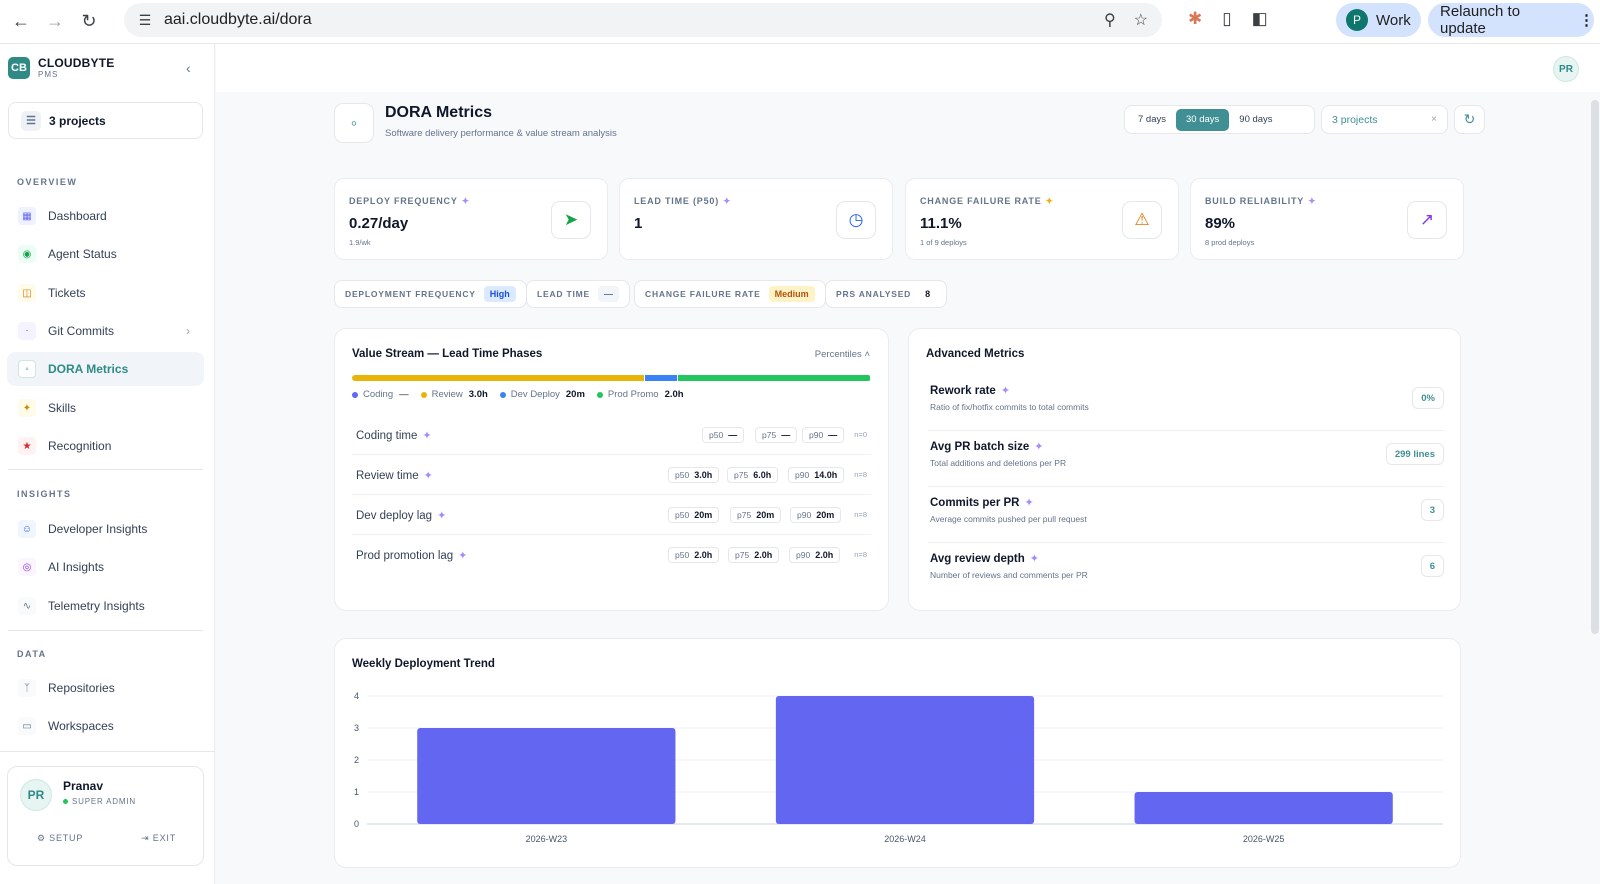 Image resolution: width=1600 pixels, height=884 pixels. I want to click on sidebar-item-recognition: ★ Recognition, so click(105, 446).